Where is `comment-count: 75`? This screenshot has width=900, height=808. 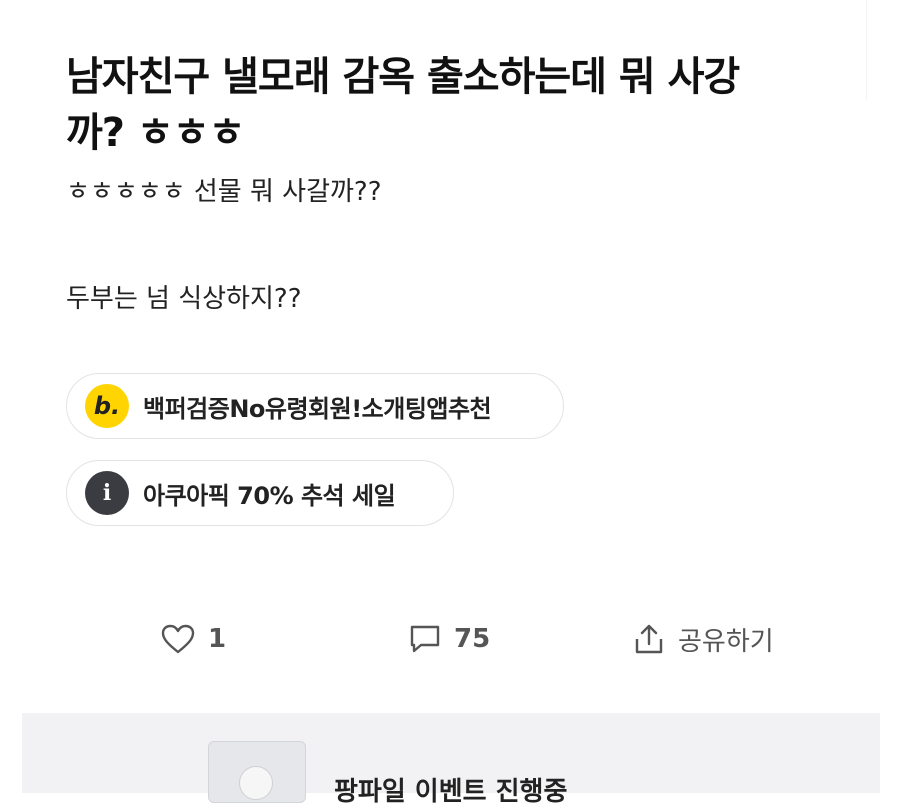
comment-count: 75 is located at coordinates (472, 639).